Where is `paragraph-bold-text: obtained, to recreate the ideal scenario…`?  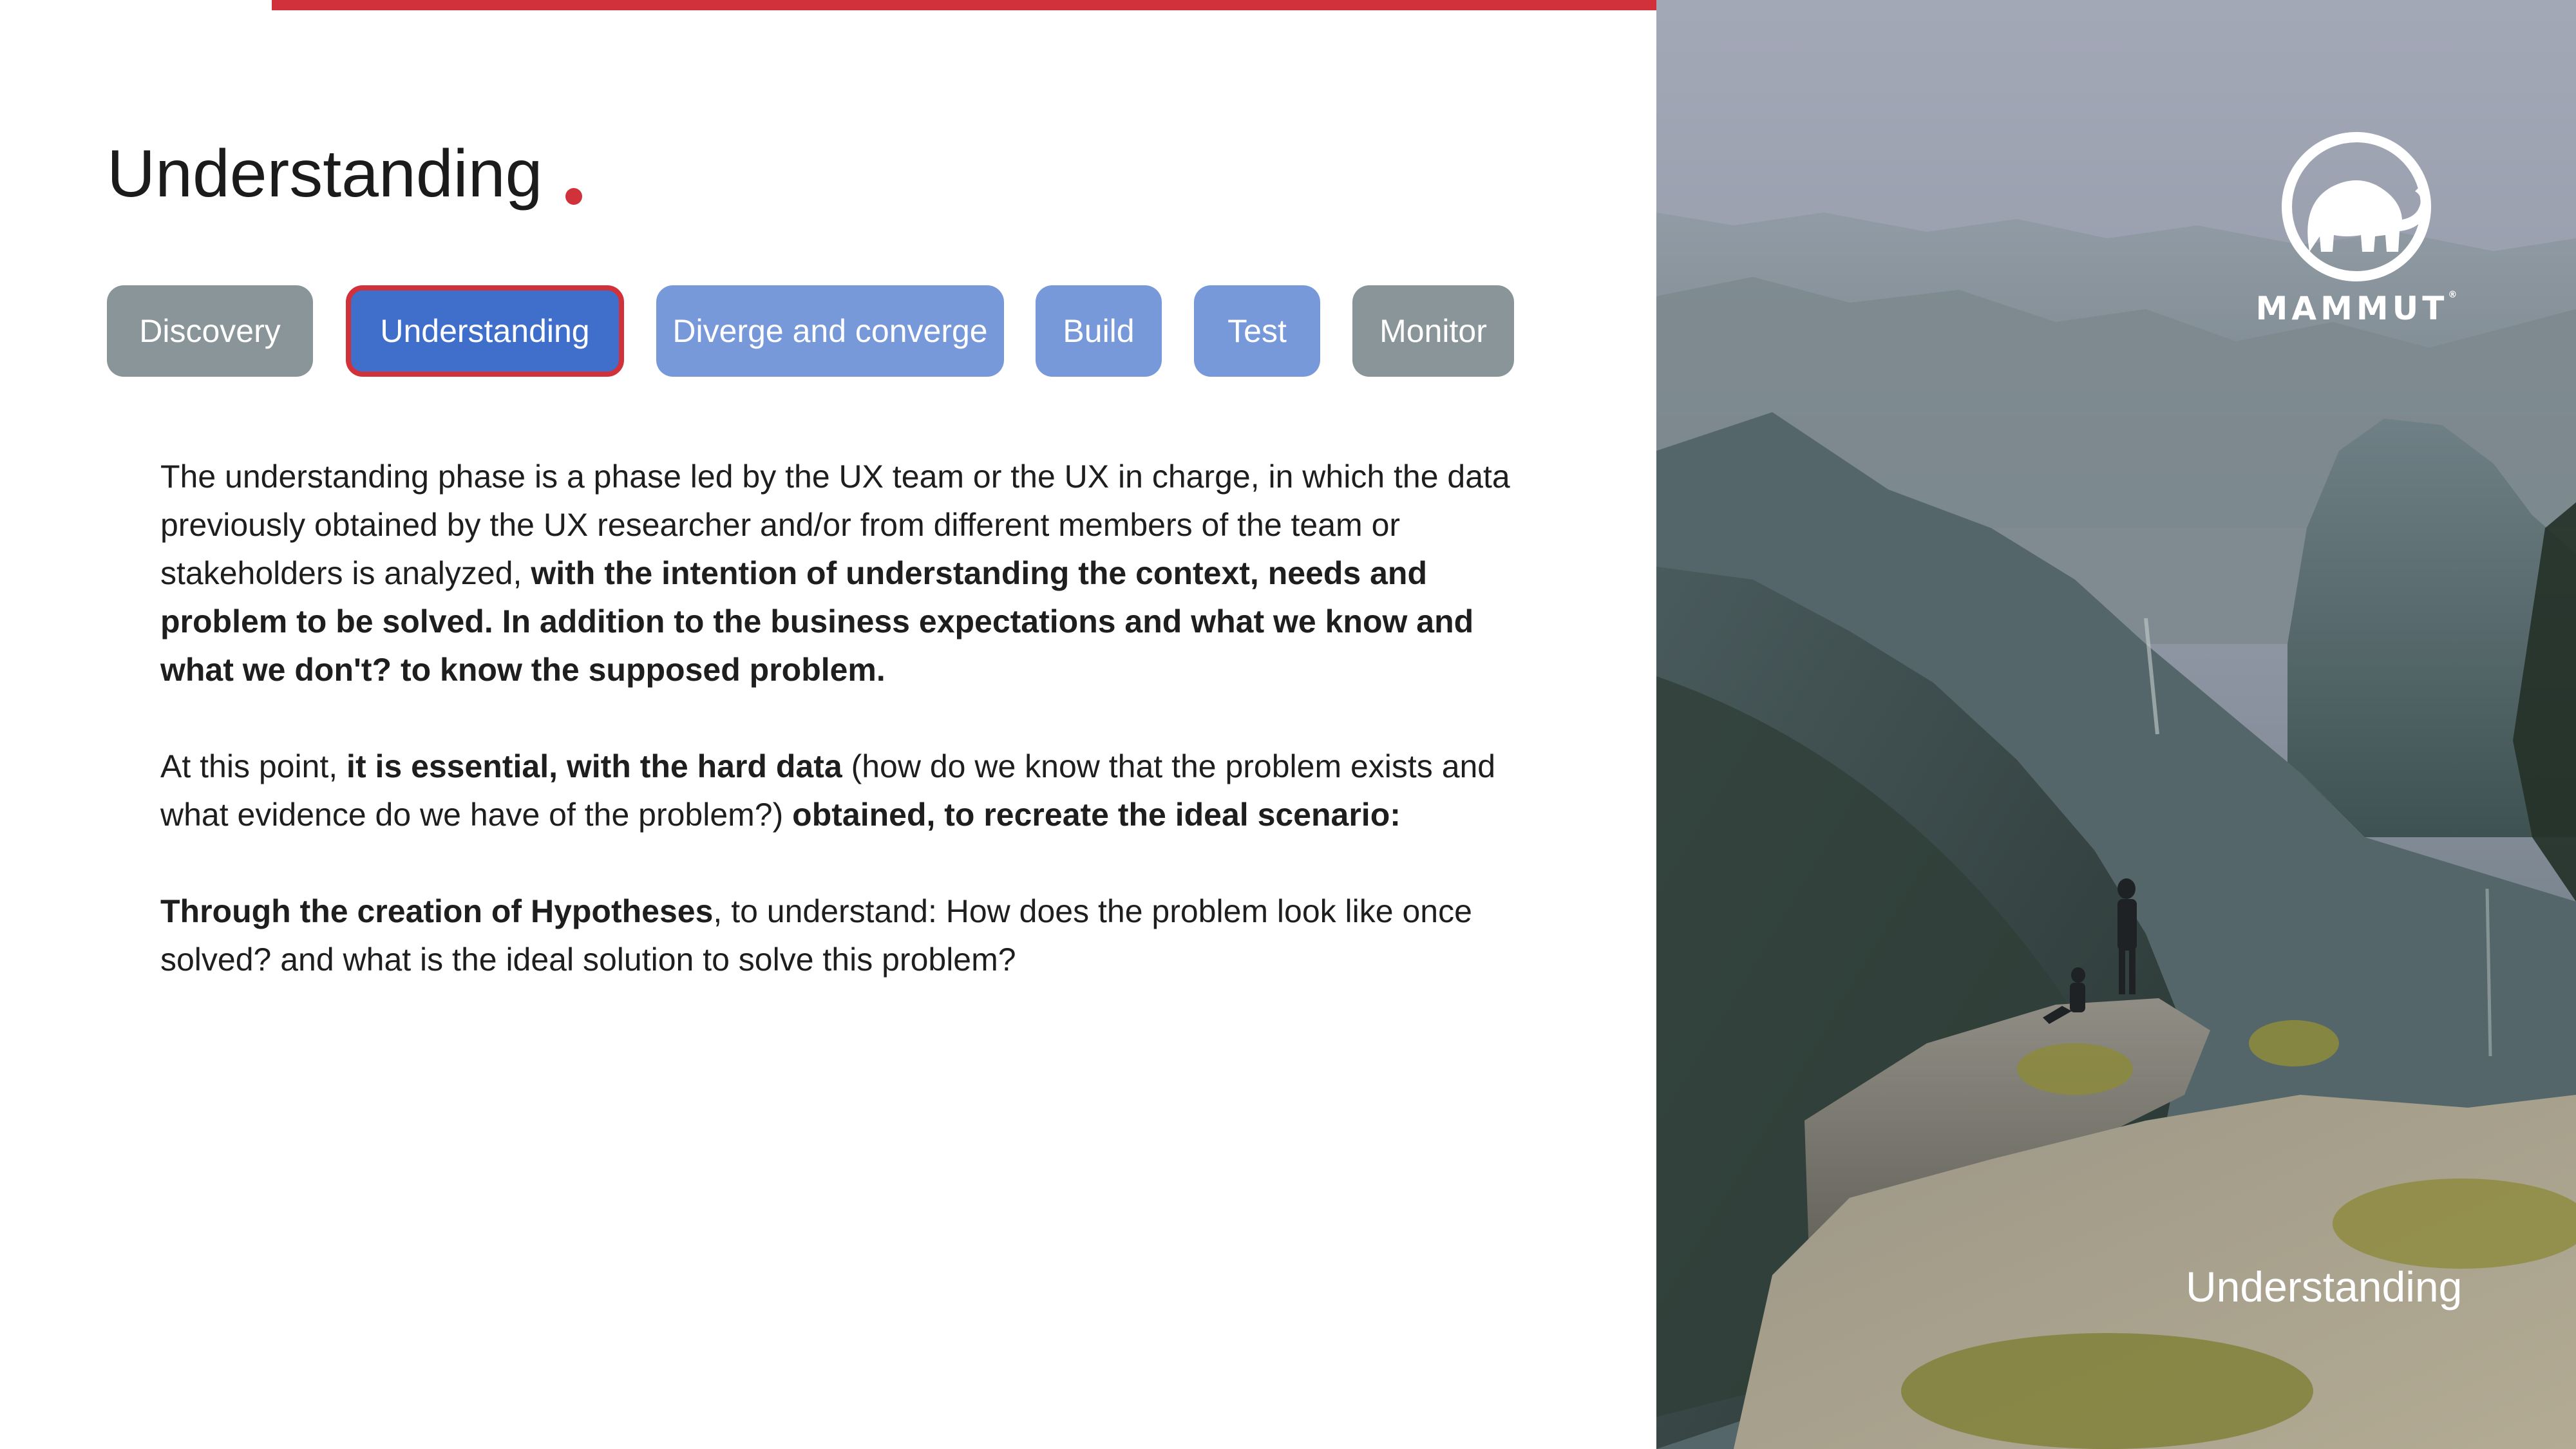
paragraph-bold-text: obtained, to recreate the ideal scenario… is located at coordinates (1096, 815).